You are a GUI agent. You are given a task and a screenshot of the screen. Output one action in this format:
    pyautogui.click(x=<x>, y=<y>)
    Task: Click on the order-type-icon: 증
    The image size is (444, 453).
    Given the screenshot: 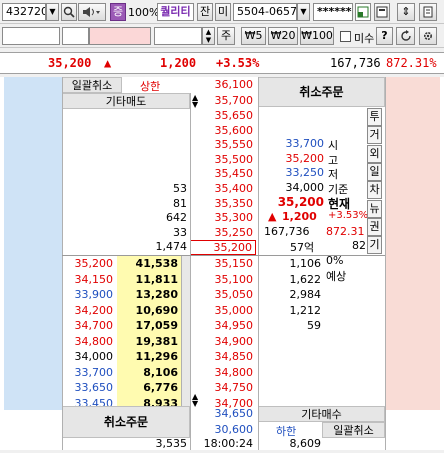 What is the action you would take?
    pyautogui.click(x=118, y=12)
    